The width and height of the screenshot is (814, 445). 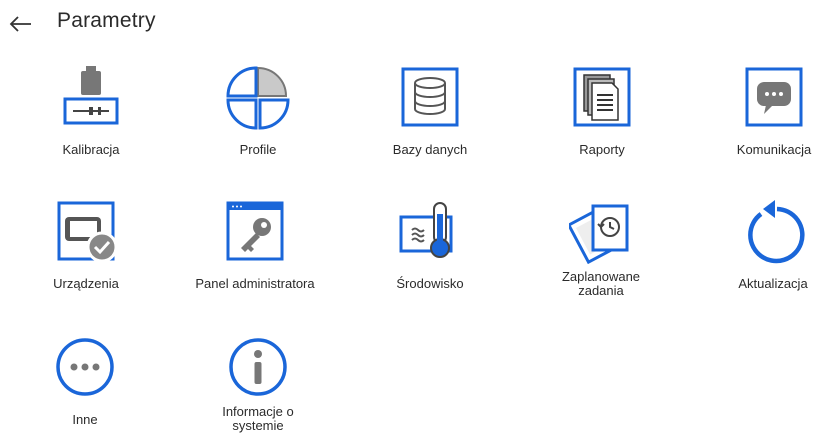 I want to click on tile-inne: Inne, so click(x=85, y=390).